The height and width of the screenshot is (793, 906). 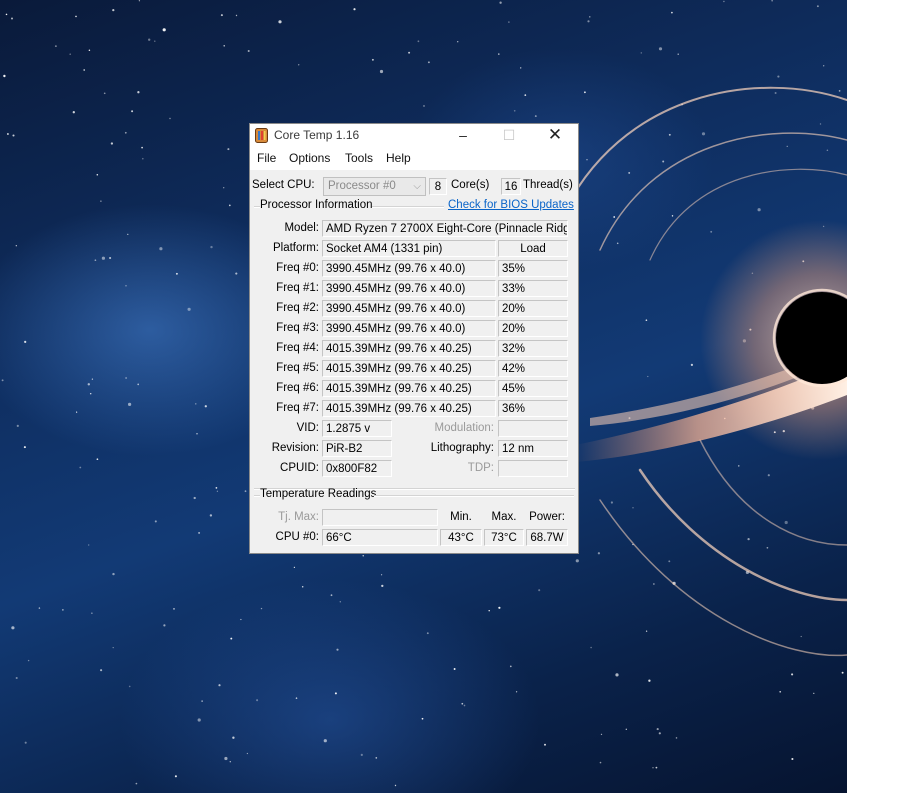 I want to click on check-bios-updates-link: Check for BIOS Updates, so click(x=511, y=205).